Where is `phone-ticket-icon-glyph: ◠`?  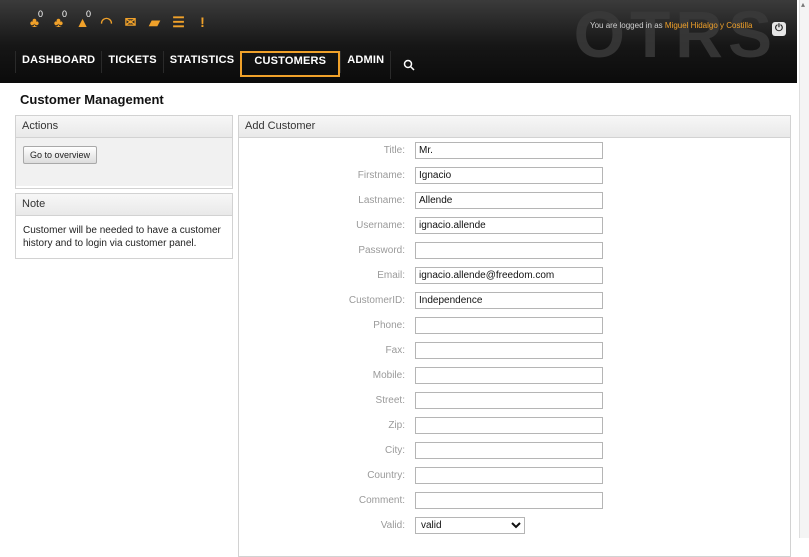 phone-ticket-icon-glyph: ◠ is located at coordinates (106, 21).